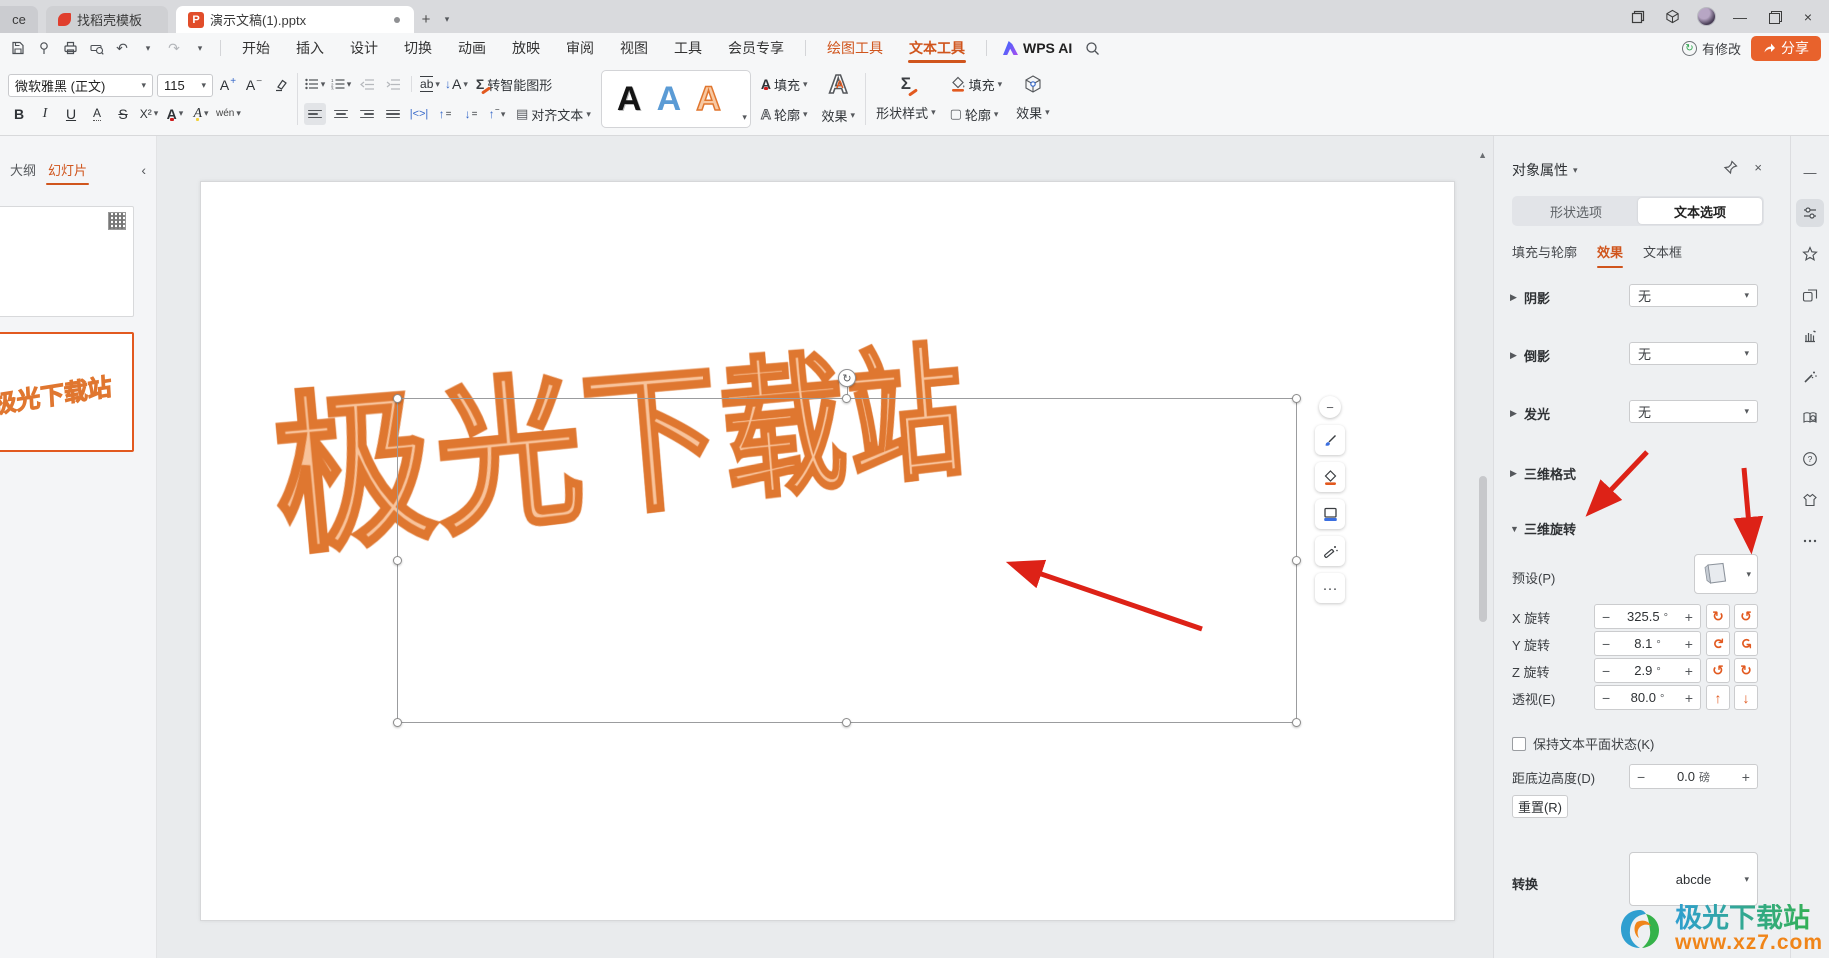 This screenshot has height=958, width=1829. I want to click on menu-animation: 动画, so click(472, 48).